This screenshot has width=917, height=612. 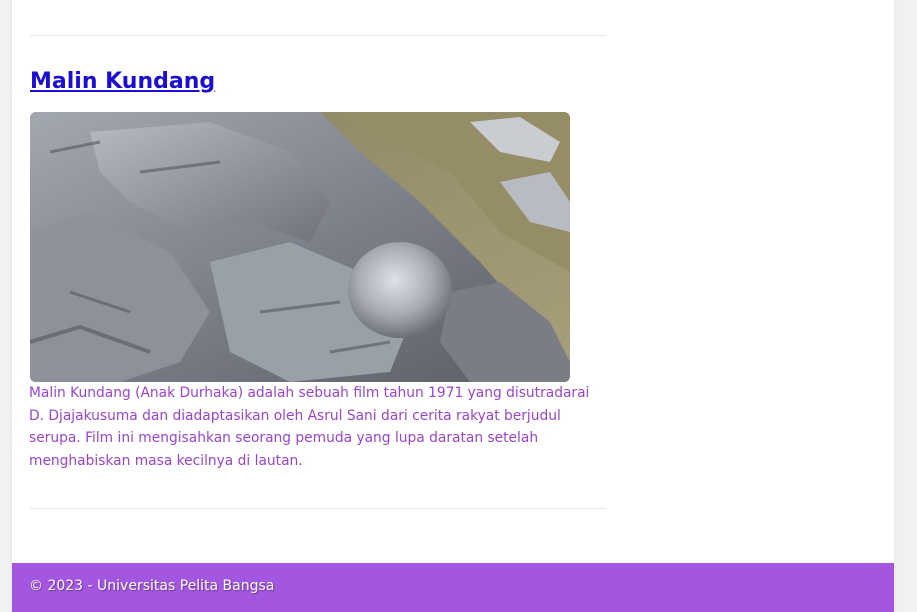 I want to click on post-title-link: Malin Kundang, so click(x=122, y=81).